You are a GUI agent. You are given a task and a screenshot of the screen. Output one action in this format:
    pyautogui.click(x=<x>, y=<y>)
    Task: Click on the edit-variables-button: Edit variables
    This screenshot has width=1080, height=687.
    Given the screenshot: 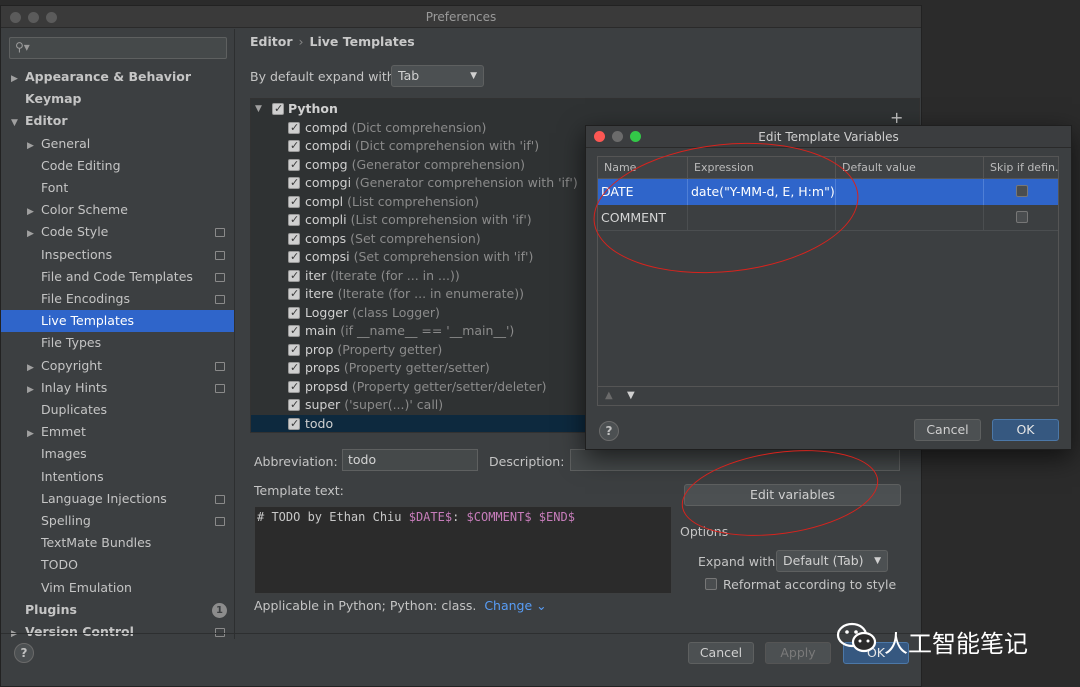 What is the action you would take?
    pyautogui.click(x=792, y=495)
    